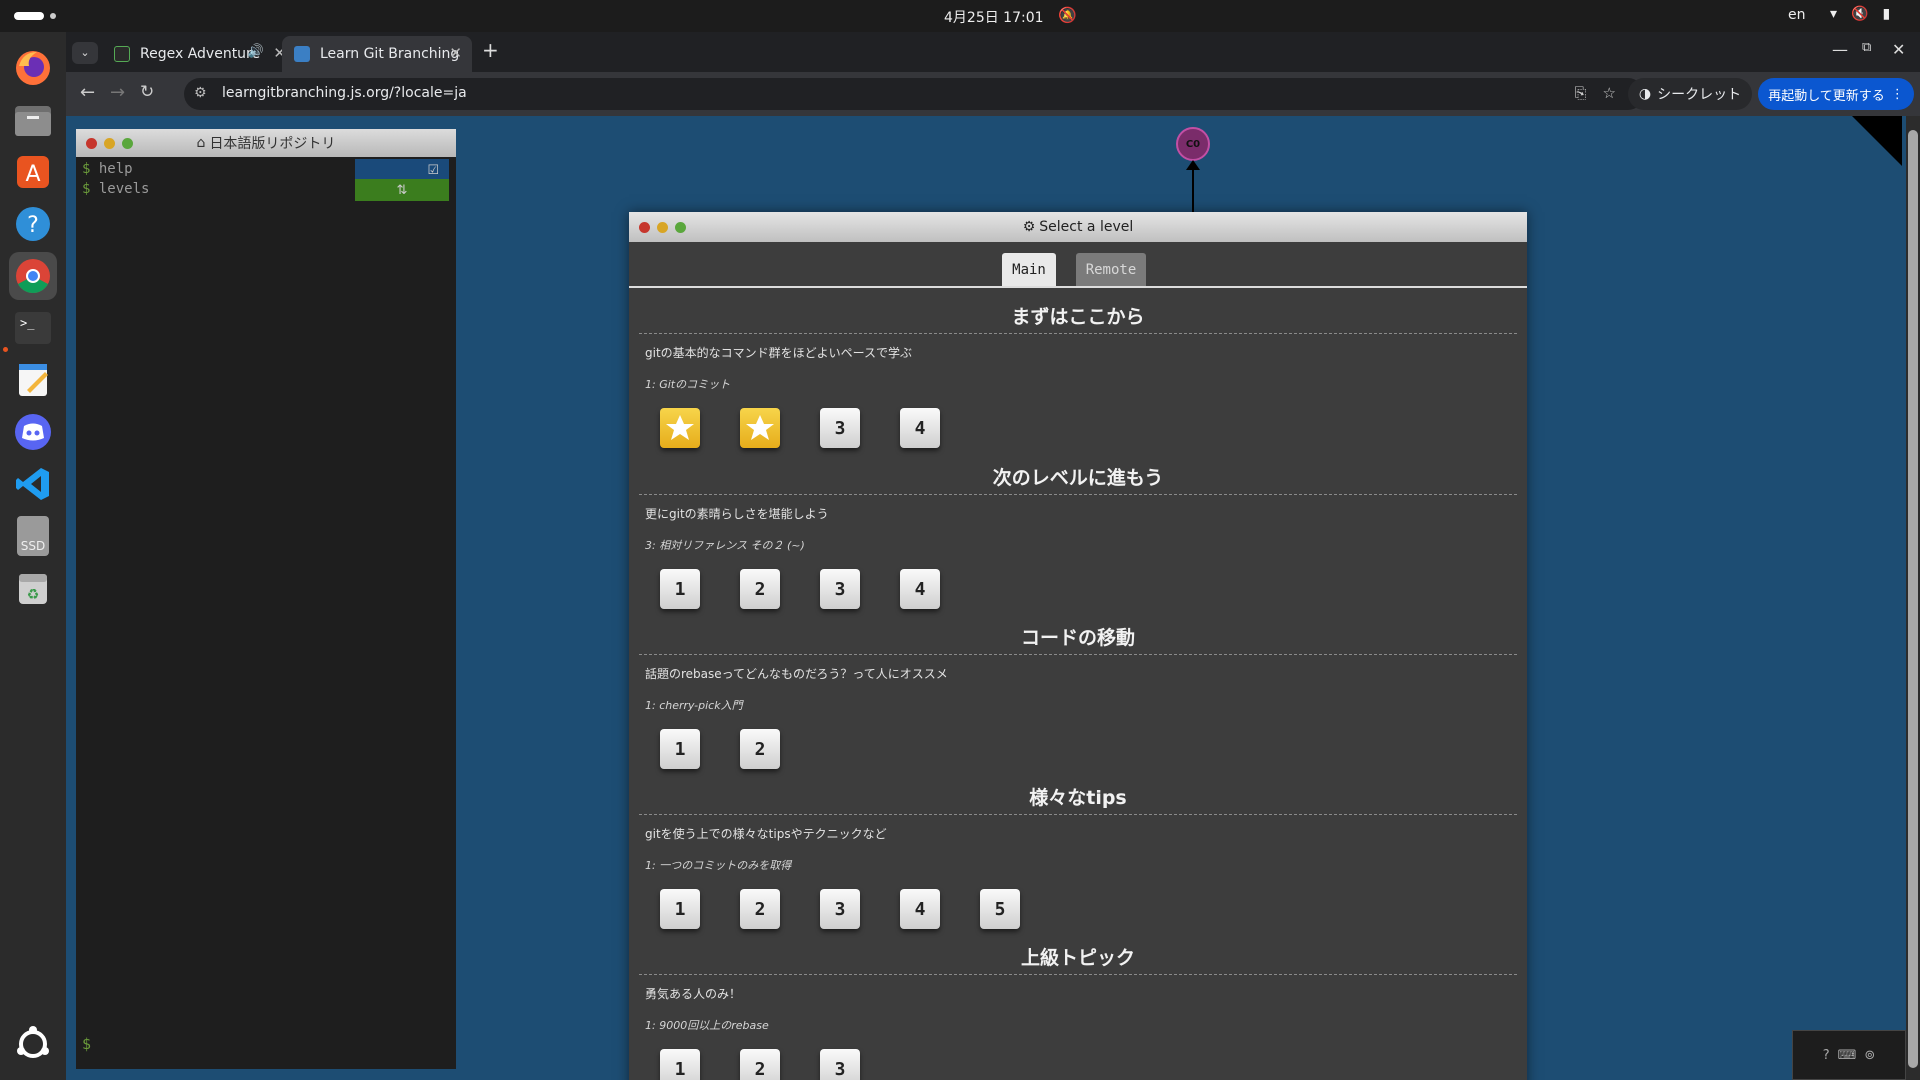 The width and height of the screenshot is (1920, 1080). What do you see at coordinates (1826, 1055) in the screenshot?
I see `help-question-icon: ?` at bounding box center [1826, 1055].